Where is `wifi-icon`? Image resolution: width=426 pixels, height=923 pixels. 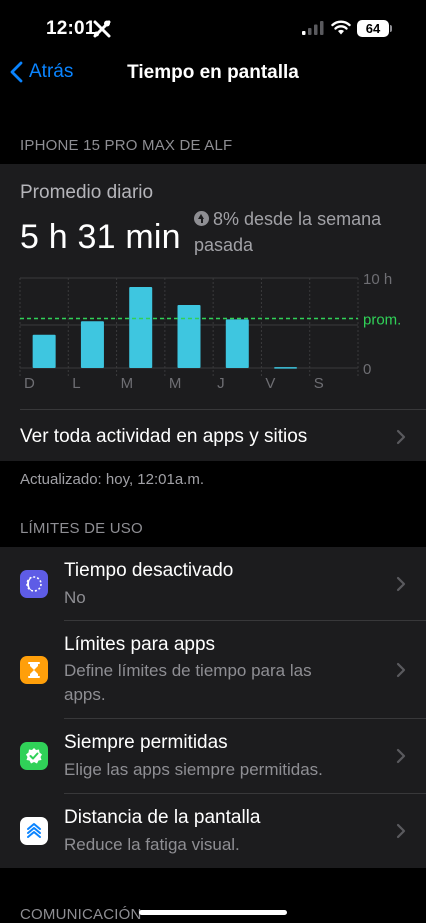
wifi-icon is located at coordinates (341, 27).